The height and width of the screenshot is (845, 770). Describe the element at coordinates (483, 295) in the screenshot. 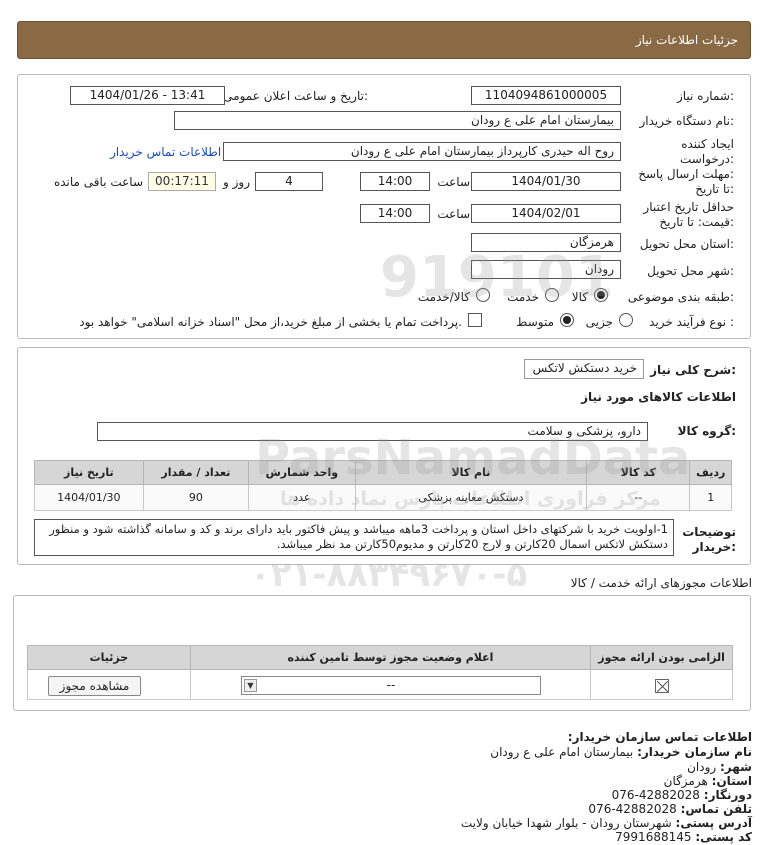

I see `category-radio-both` at that location.